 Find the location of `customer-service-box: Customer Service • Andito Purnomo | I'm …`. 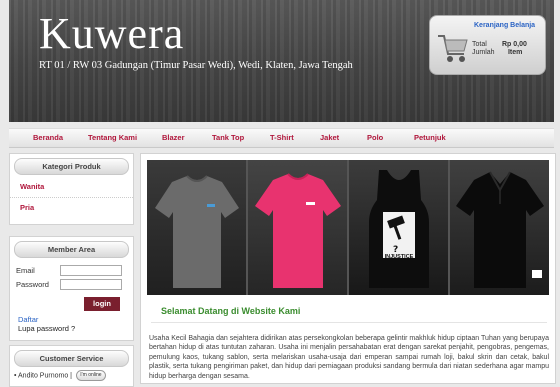

customer-service-box: Customer Service • Andito Purnomo | I'm … is located at coordinates (71, 366).